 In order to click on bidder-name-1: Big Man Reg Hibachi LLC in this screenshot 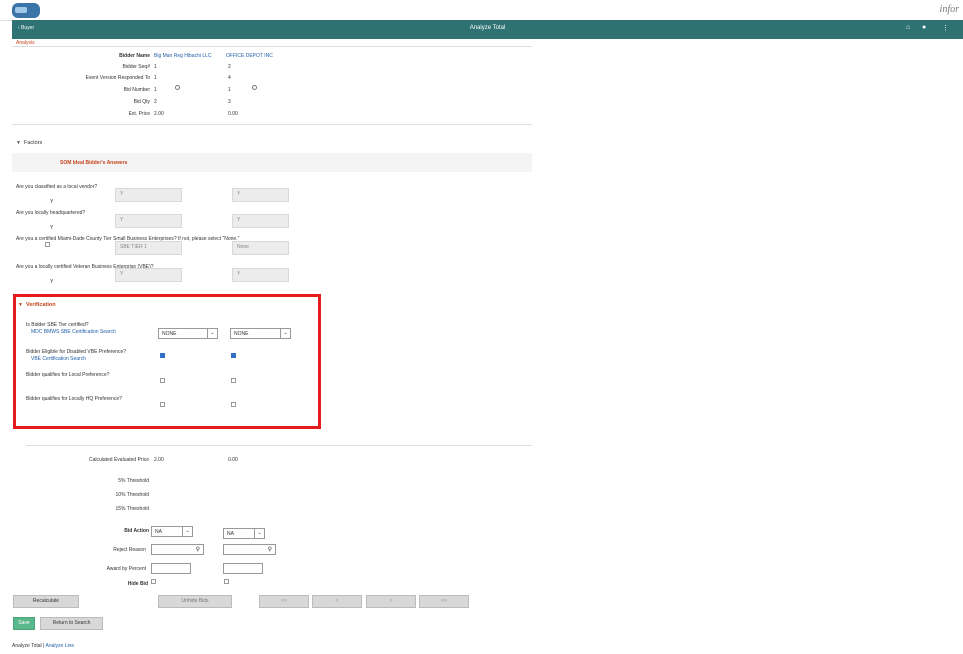, I will do `click(183, 56)`.